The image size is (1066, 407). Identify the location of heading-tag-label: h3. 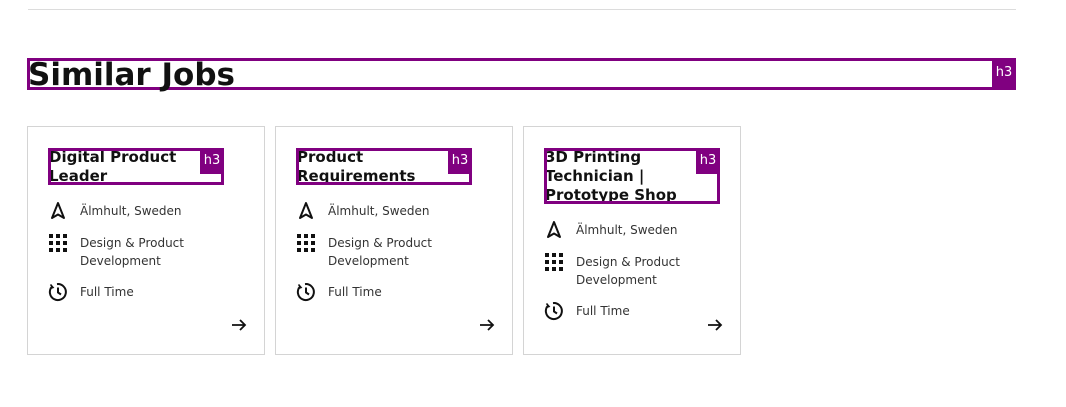
(1004, 72).